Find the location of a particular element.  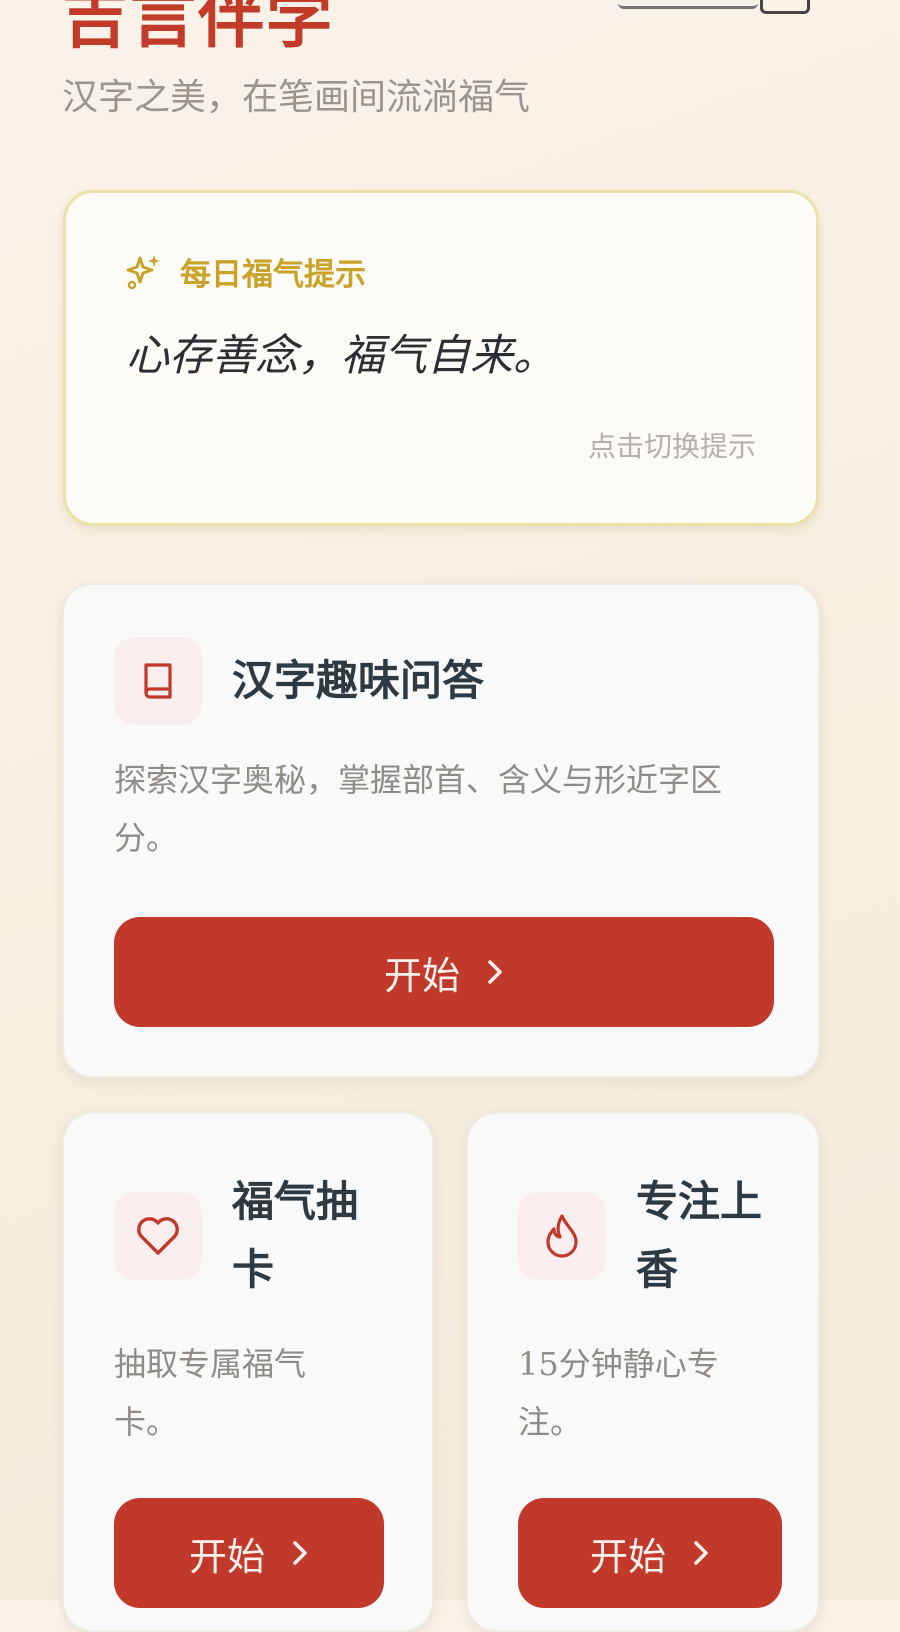

quiz-icon-box is located at coordinates (158, 681).